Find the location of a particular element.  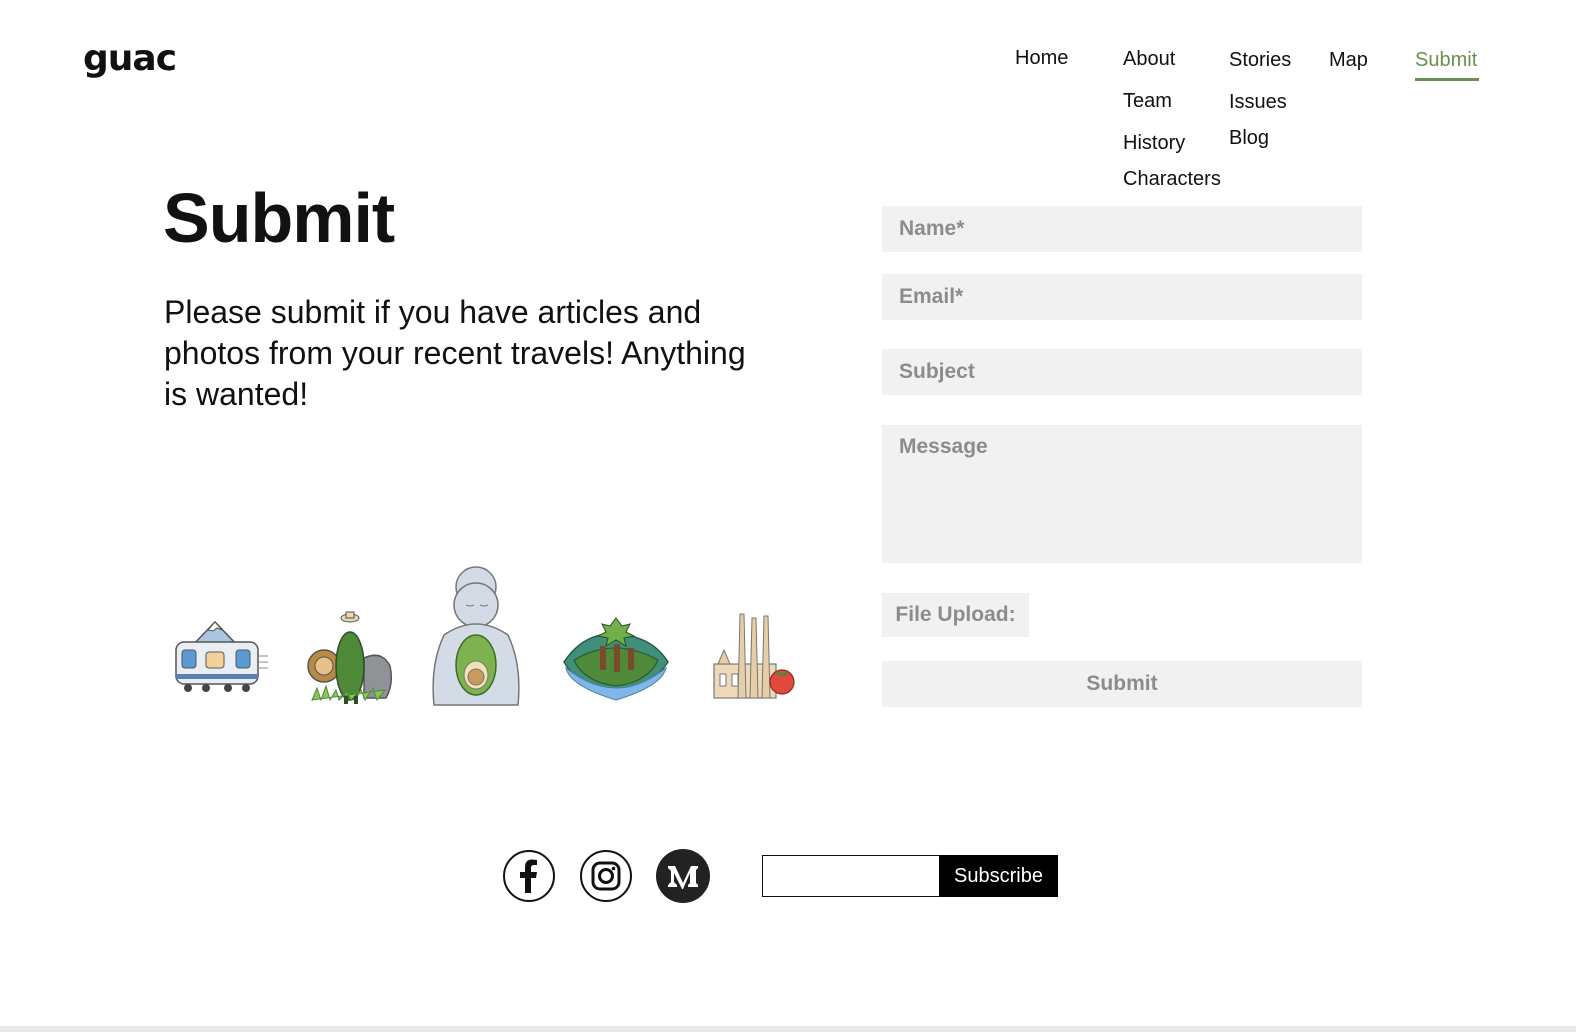

subject-field is located at coordinates (1122, 372).